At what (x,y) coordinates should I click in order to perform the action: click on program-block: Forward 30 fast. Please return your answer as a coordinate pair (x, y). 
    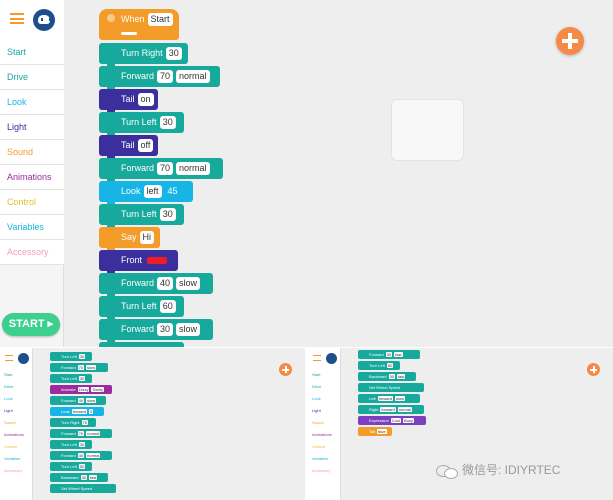
    Looking at the image, I should click on (389, 354).